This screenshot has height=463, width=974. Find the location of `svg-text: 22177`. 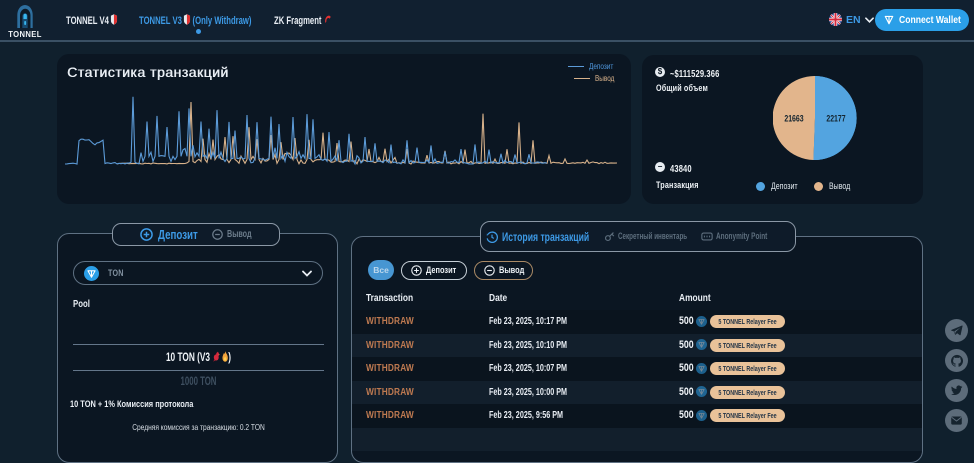

svg-text: 22177 is located at coordinates (835, 118).